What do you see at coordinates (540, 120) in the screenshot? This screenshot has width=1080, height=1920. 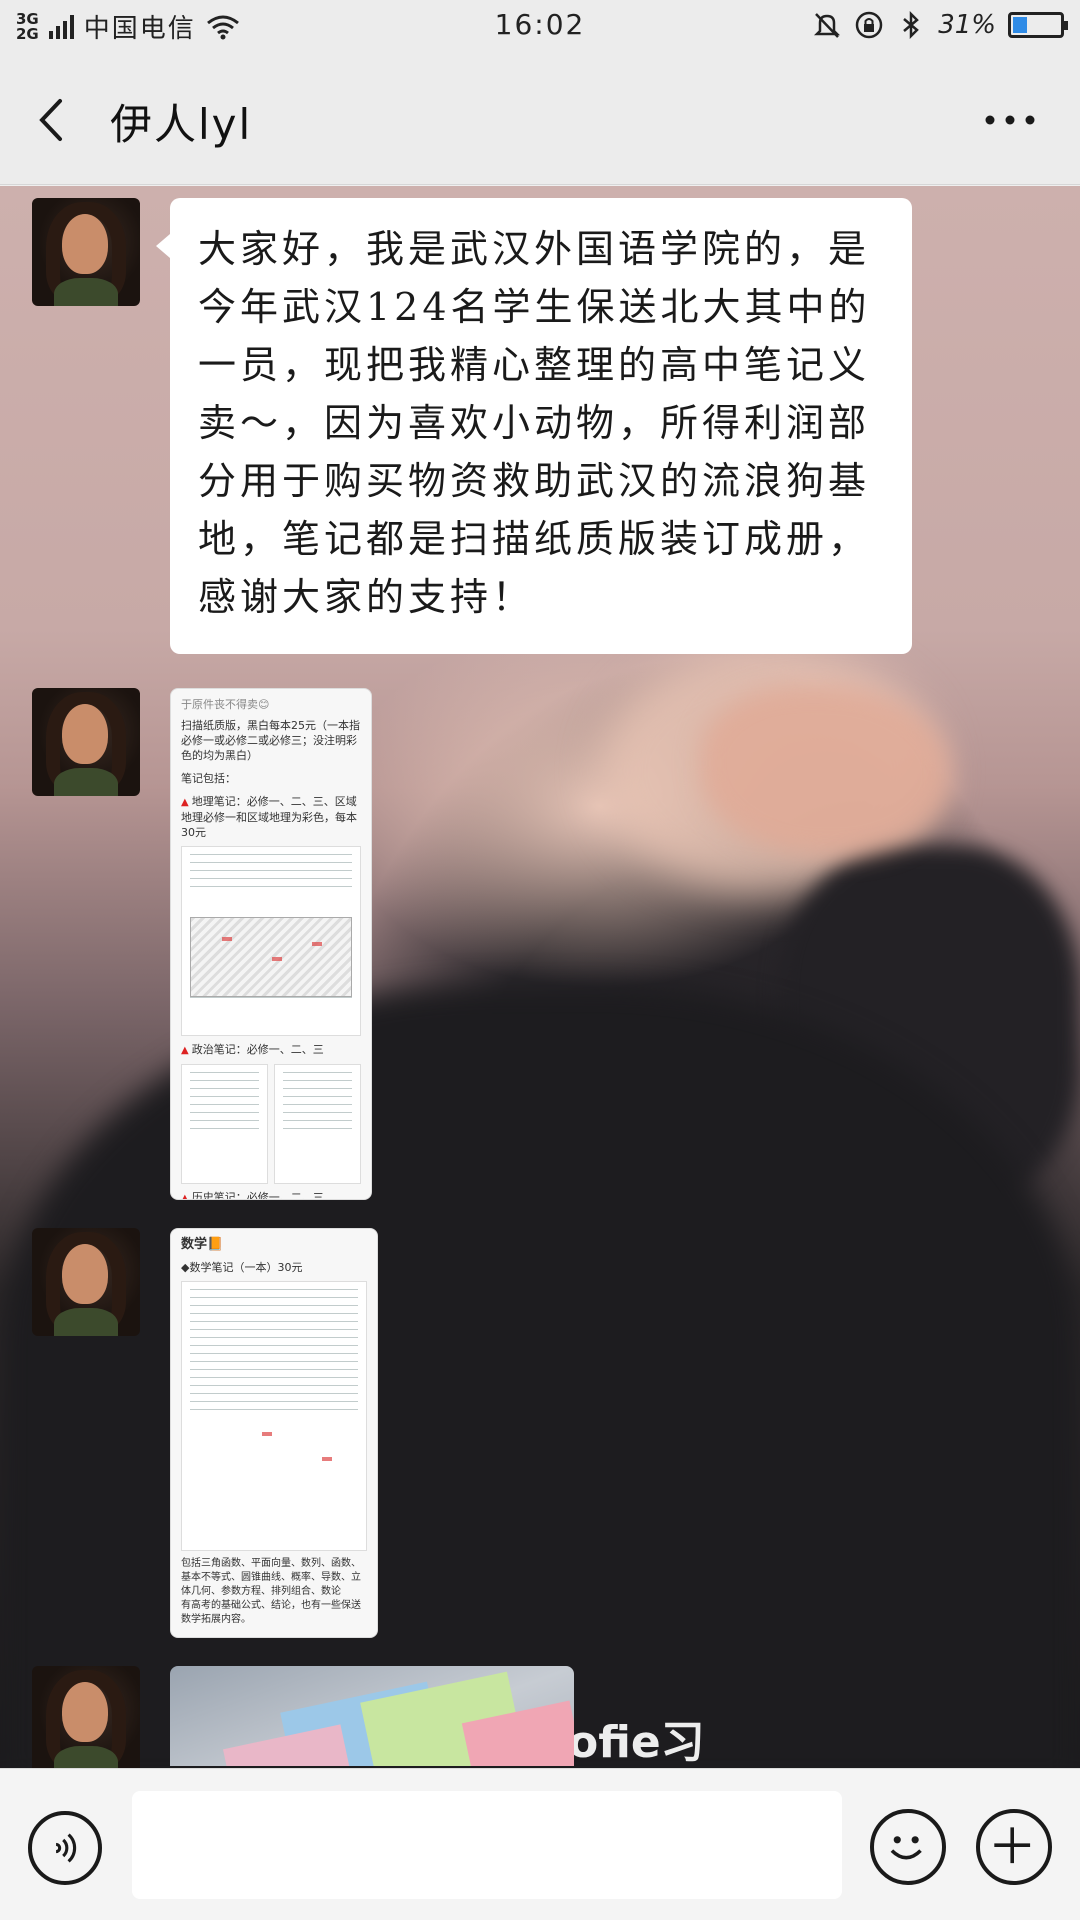 I see `chat-header: 伊人lyl` at bounding box center [540, 120].